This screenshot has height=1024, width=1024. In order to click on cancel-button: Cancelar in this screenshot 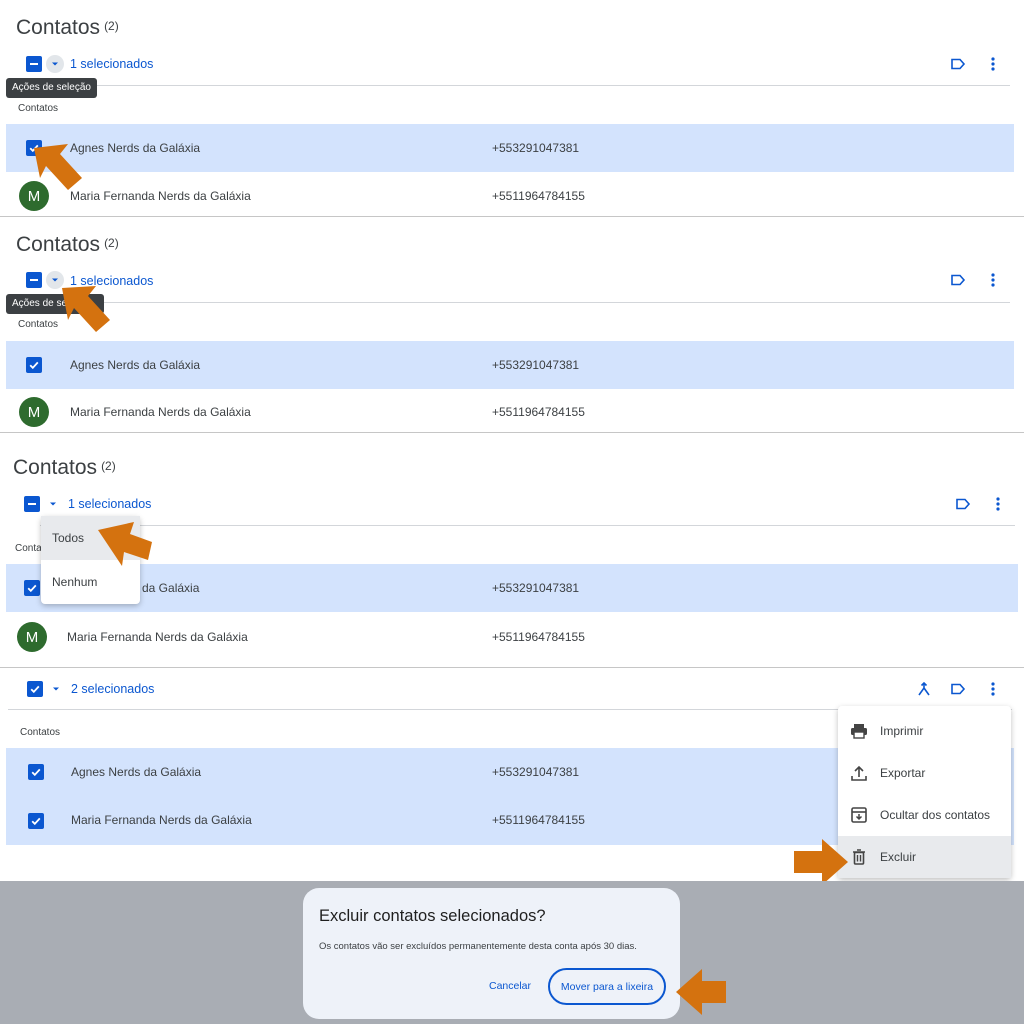, I will do `click(510, 986)`.